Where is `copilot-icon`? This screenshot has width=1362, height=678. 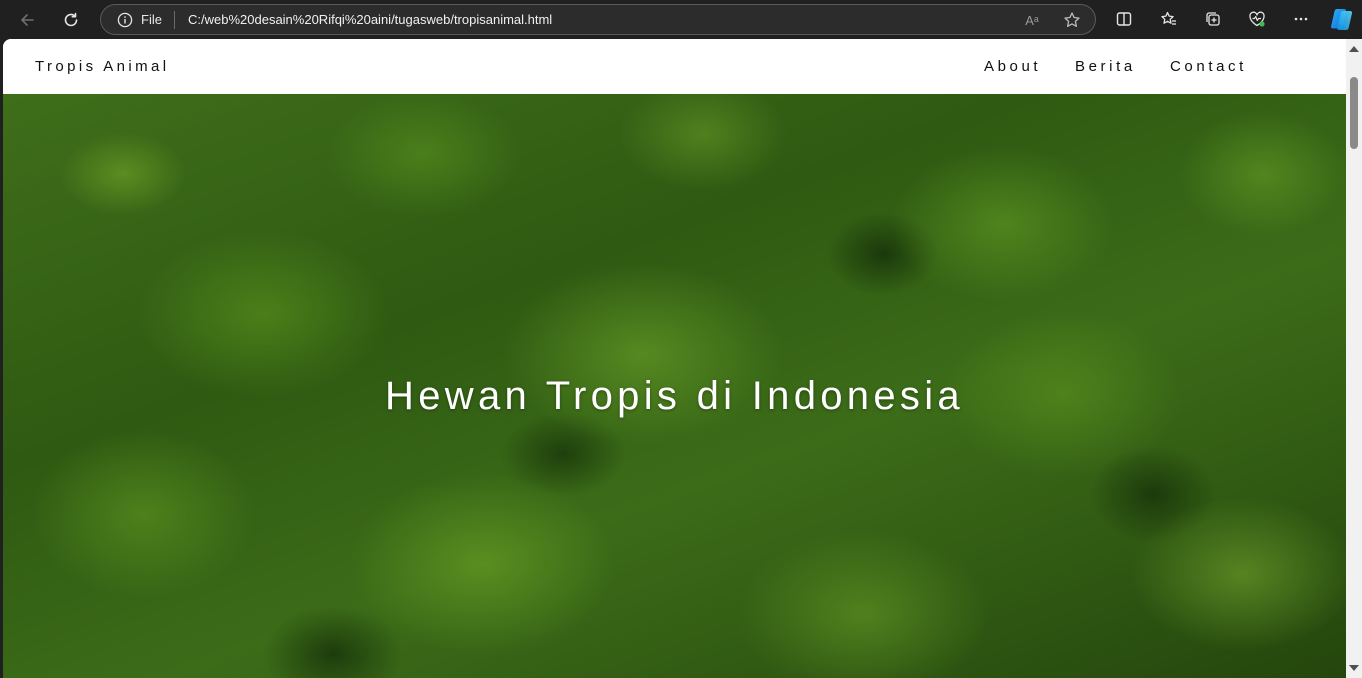
copilot-icon is located at coordinates (1342, 19).